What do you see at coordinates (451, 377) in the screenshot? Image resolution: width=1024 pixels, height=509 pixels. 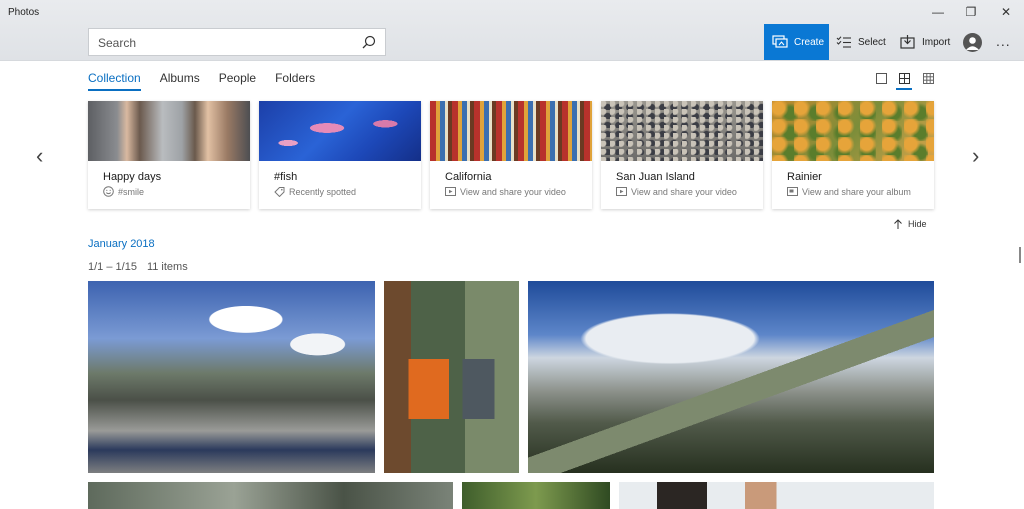 I see `photo-hikers` at bounding box center [451, 377].